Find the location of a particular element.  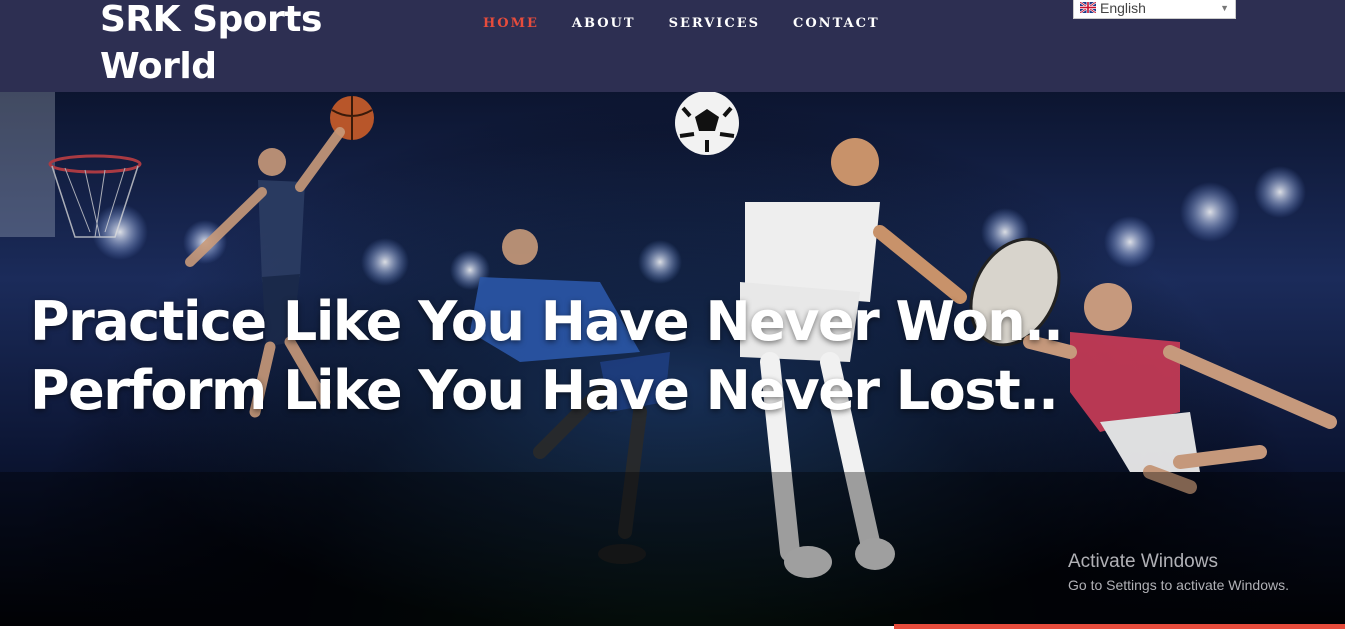

watermark-title: Activate Windows is located at coordinates (1143, 561).